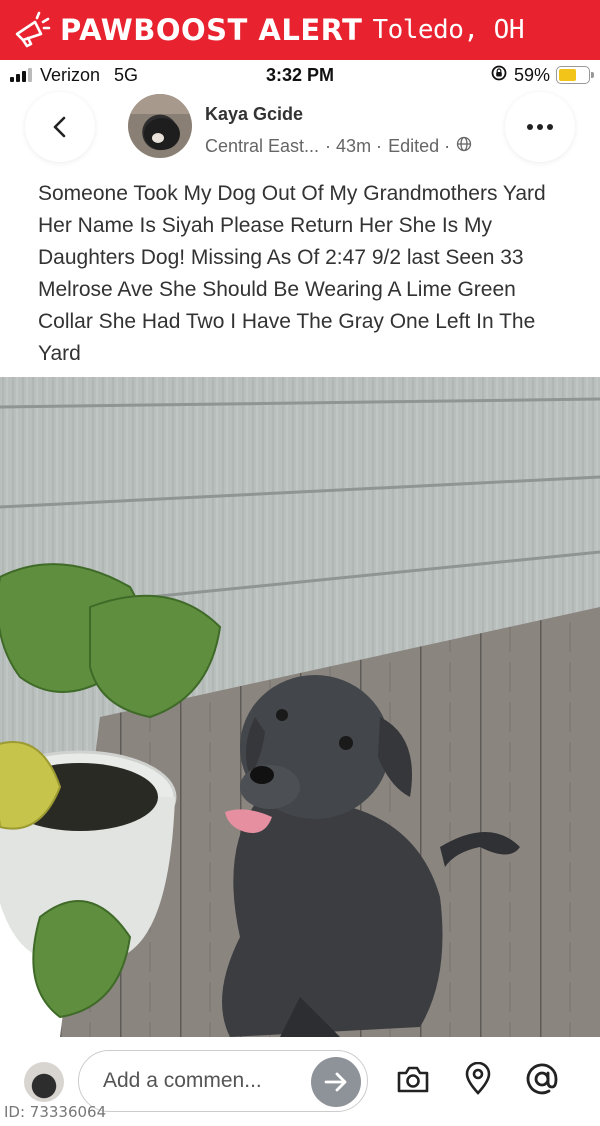  I want to click on author-name: Kaya Gcide, so click(254, 114).